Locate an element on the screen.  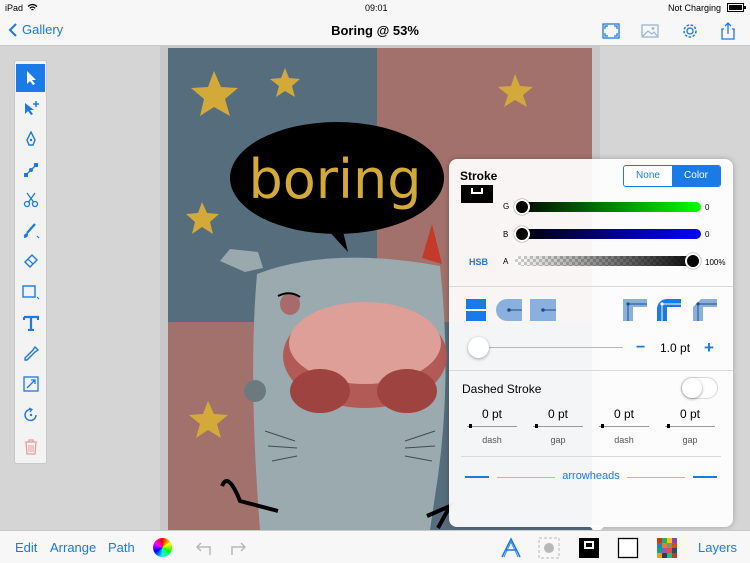
rotate-icon is located at coordinates (30, 414).